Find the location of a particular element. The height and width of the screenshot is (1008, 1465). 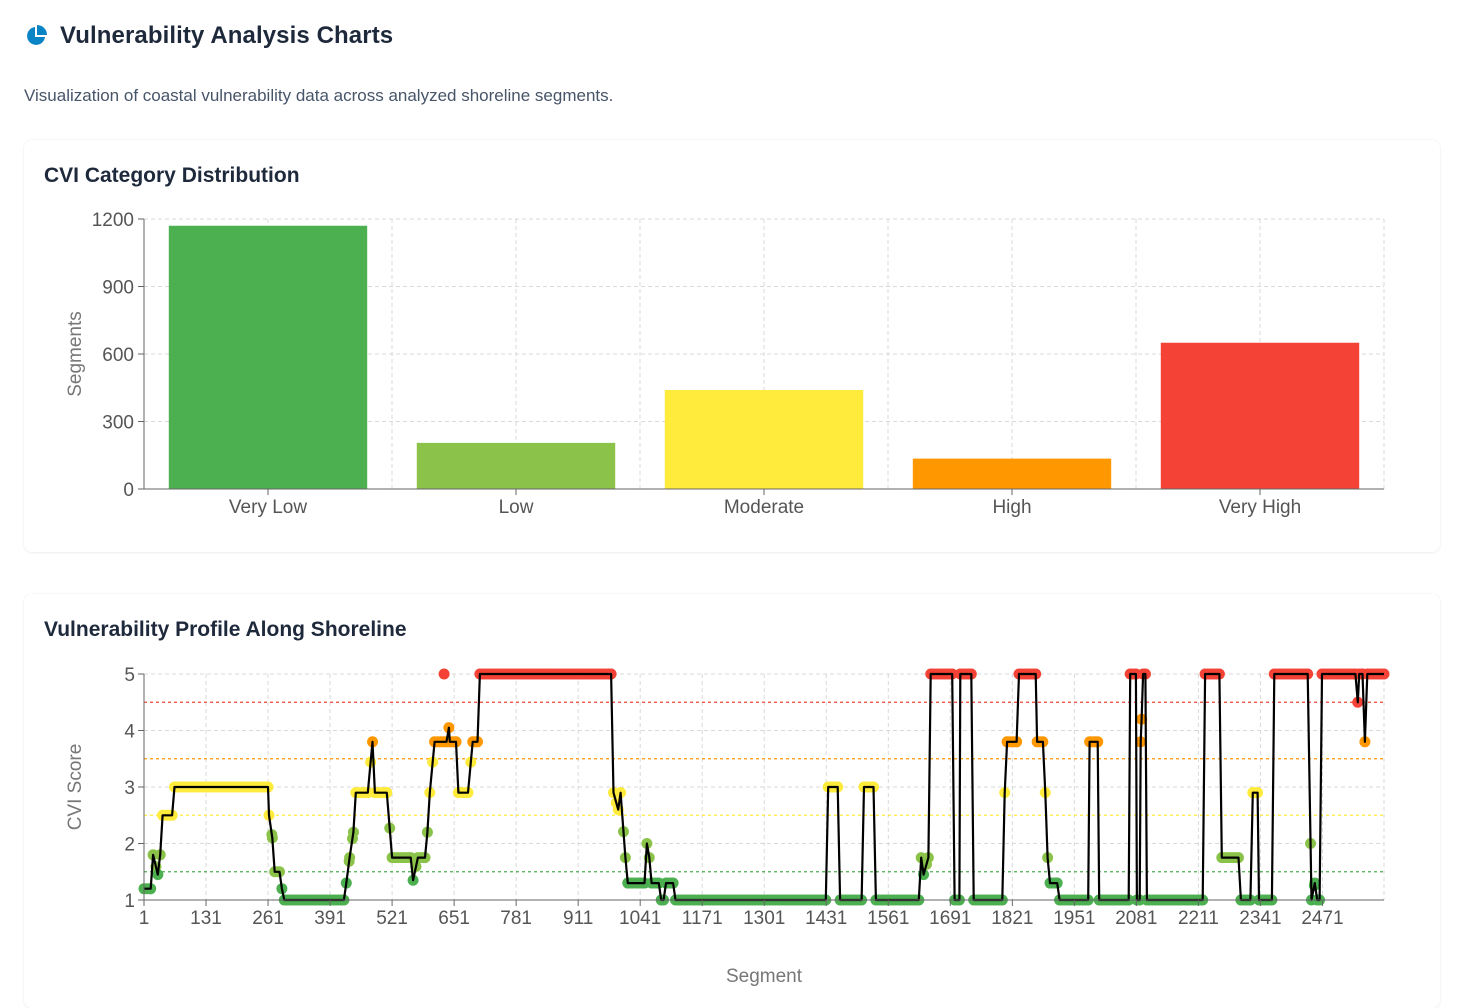

pie-chart-icon is located at coordinates (37, 35).